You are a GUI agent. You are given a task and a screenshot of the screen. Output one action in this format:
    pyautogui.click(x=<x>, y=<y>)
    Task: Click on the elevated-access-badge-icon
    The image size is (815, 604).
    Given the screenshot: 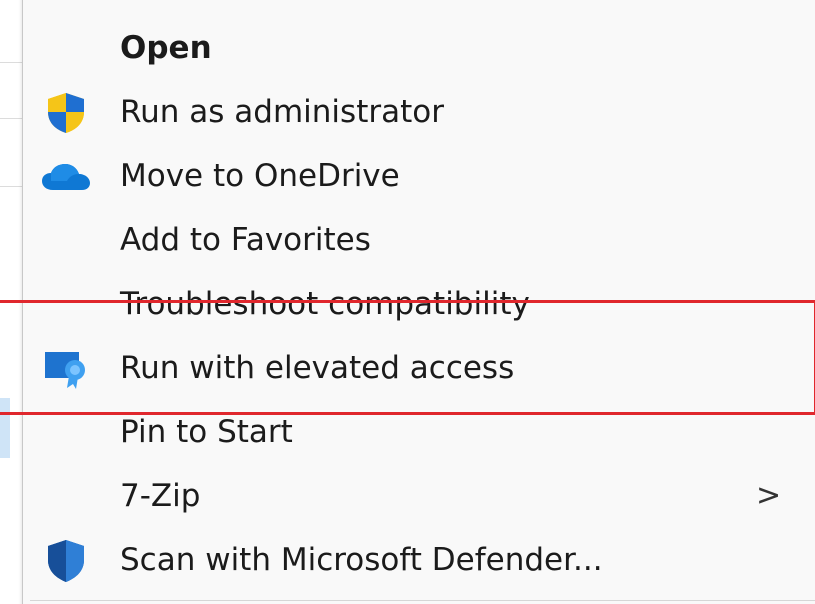 What is the action you would take?
    pyautogui.click(x=66, y=369)
    